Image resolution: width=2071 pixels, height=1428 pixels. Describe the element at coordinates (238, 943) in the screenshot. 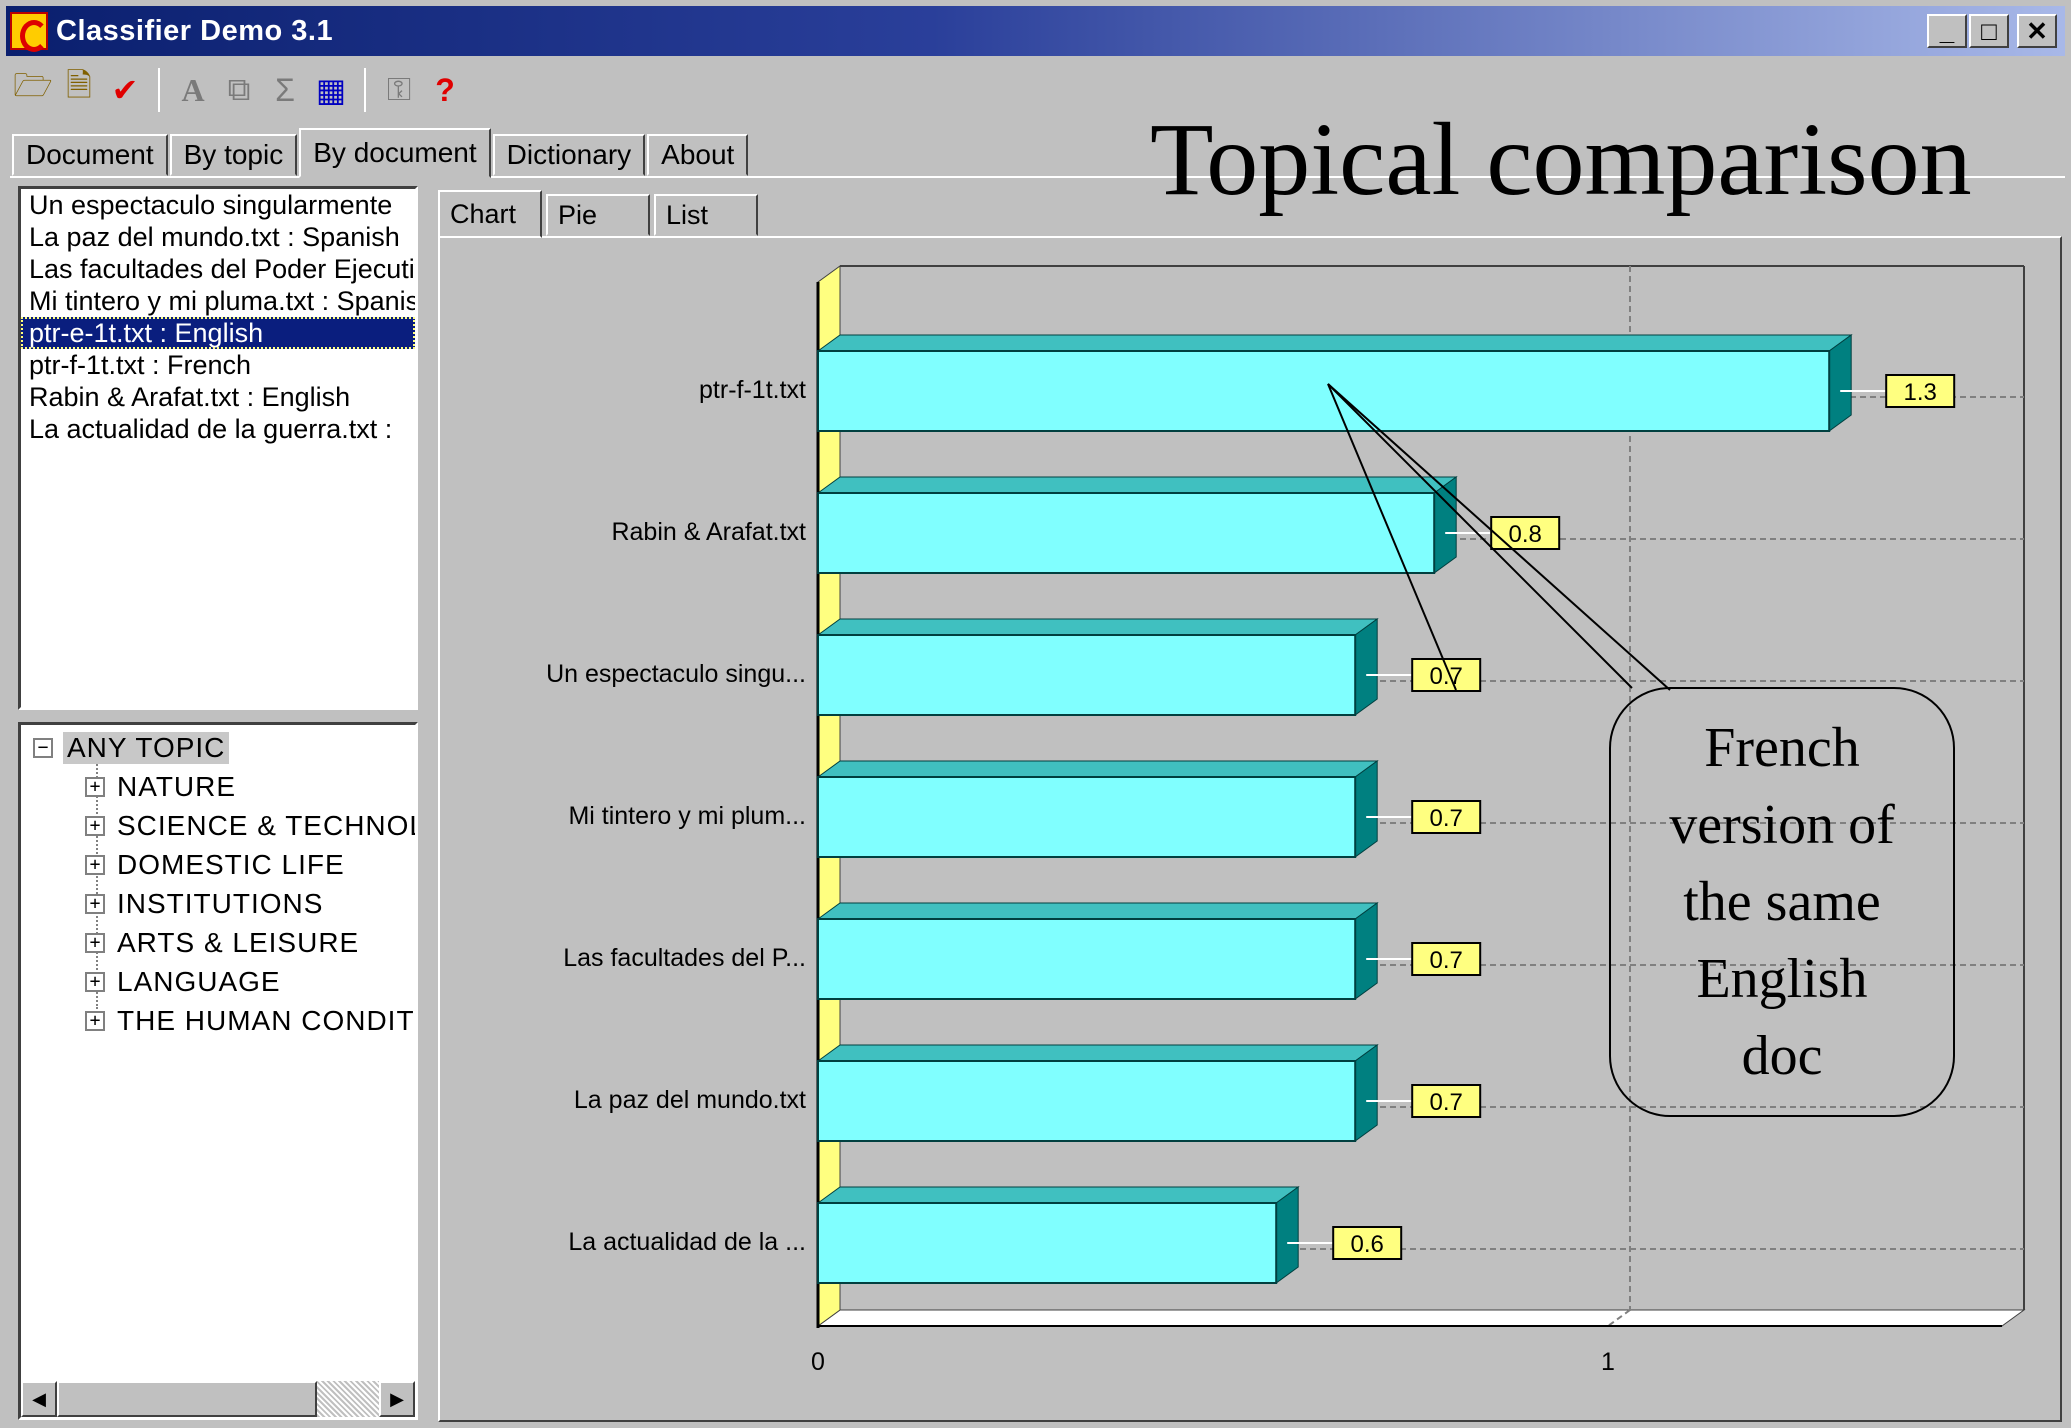

I see `tree-label: ARTS & LEISURE` at that location.